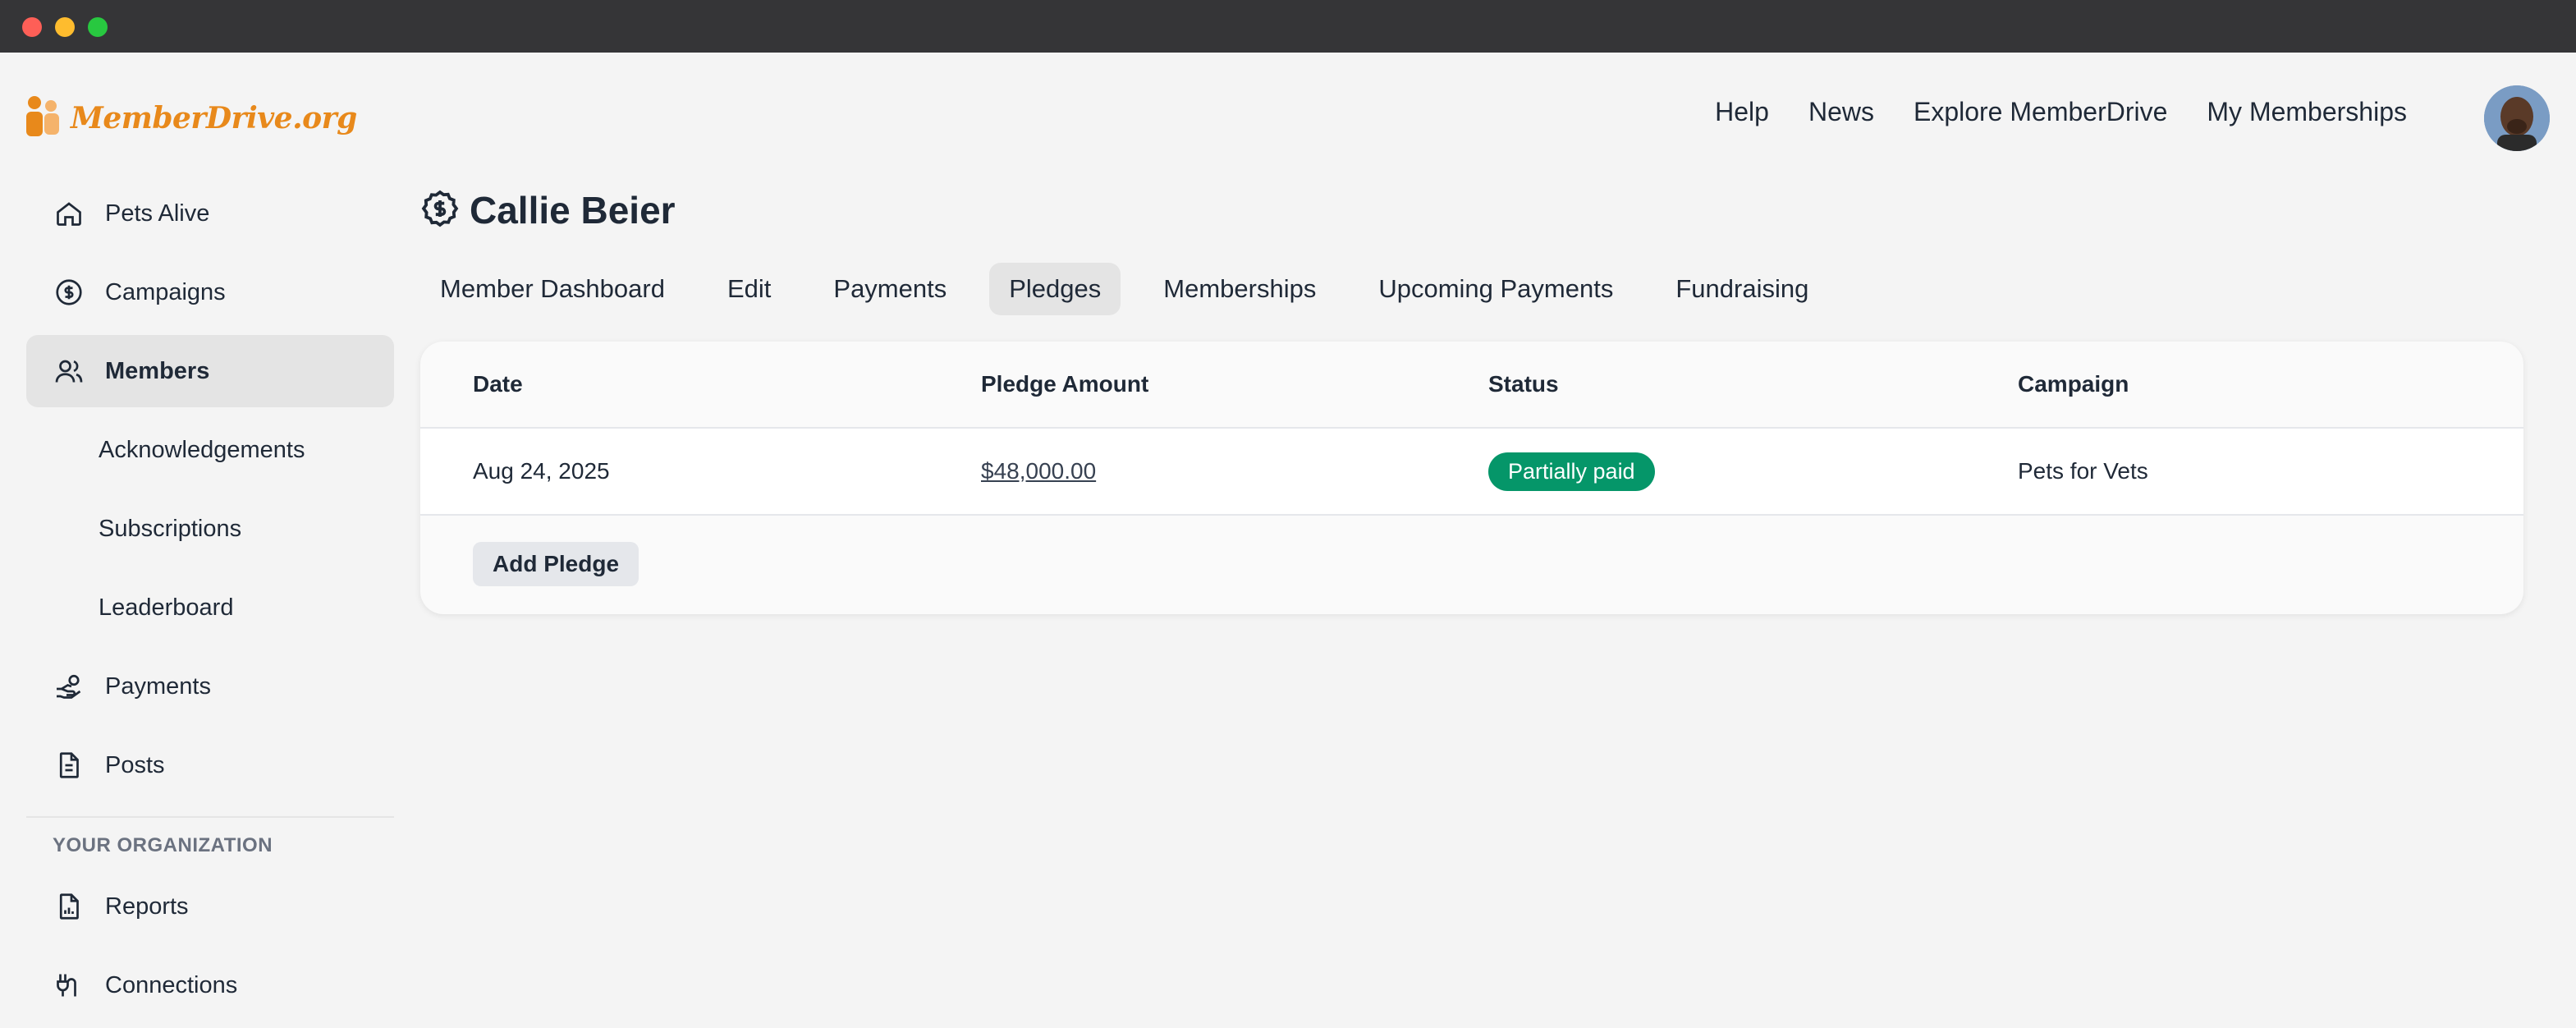  Describe the element at coordinates (1496, 289) in the screenshot. I see `tab-upcoming-payments: Upcoming Payments` at that location.